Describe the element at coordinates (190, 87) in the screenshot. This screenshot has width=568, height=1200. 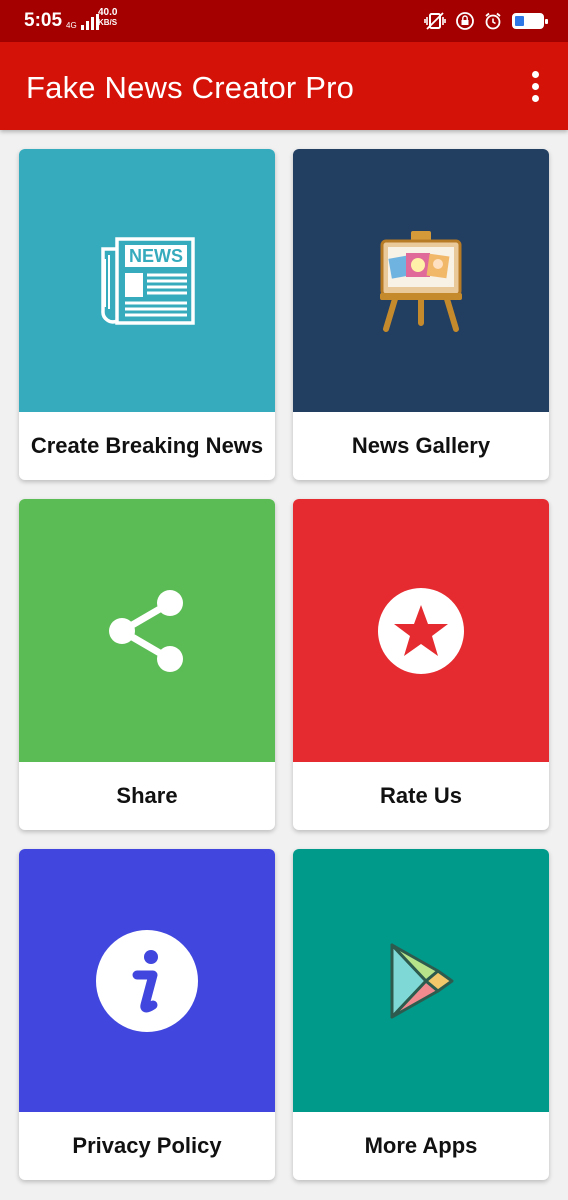
I see `app-title: Fake News Creator Pro` at that location.